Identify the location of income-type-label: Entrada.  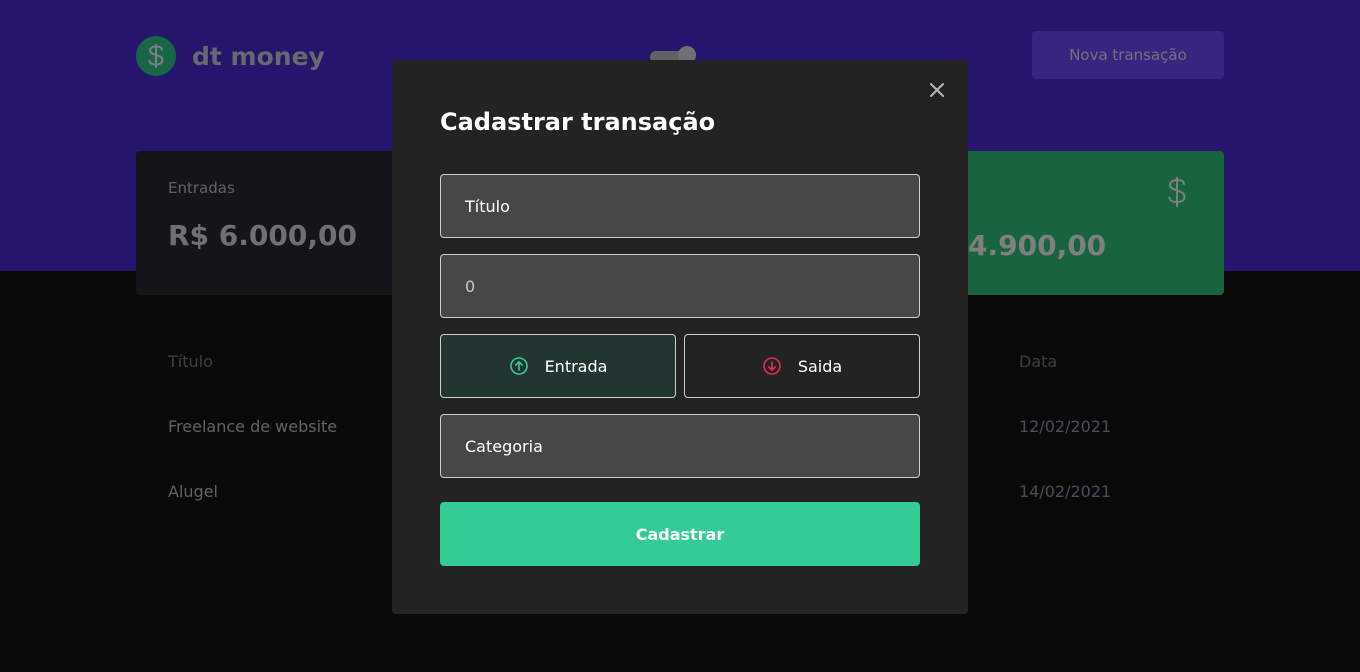
(576, 366).